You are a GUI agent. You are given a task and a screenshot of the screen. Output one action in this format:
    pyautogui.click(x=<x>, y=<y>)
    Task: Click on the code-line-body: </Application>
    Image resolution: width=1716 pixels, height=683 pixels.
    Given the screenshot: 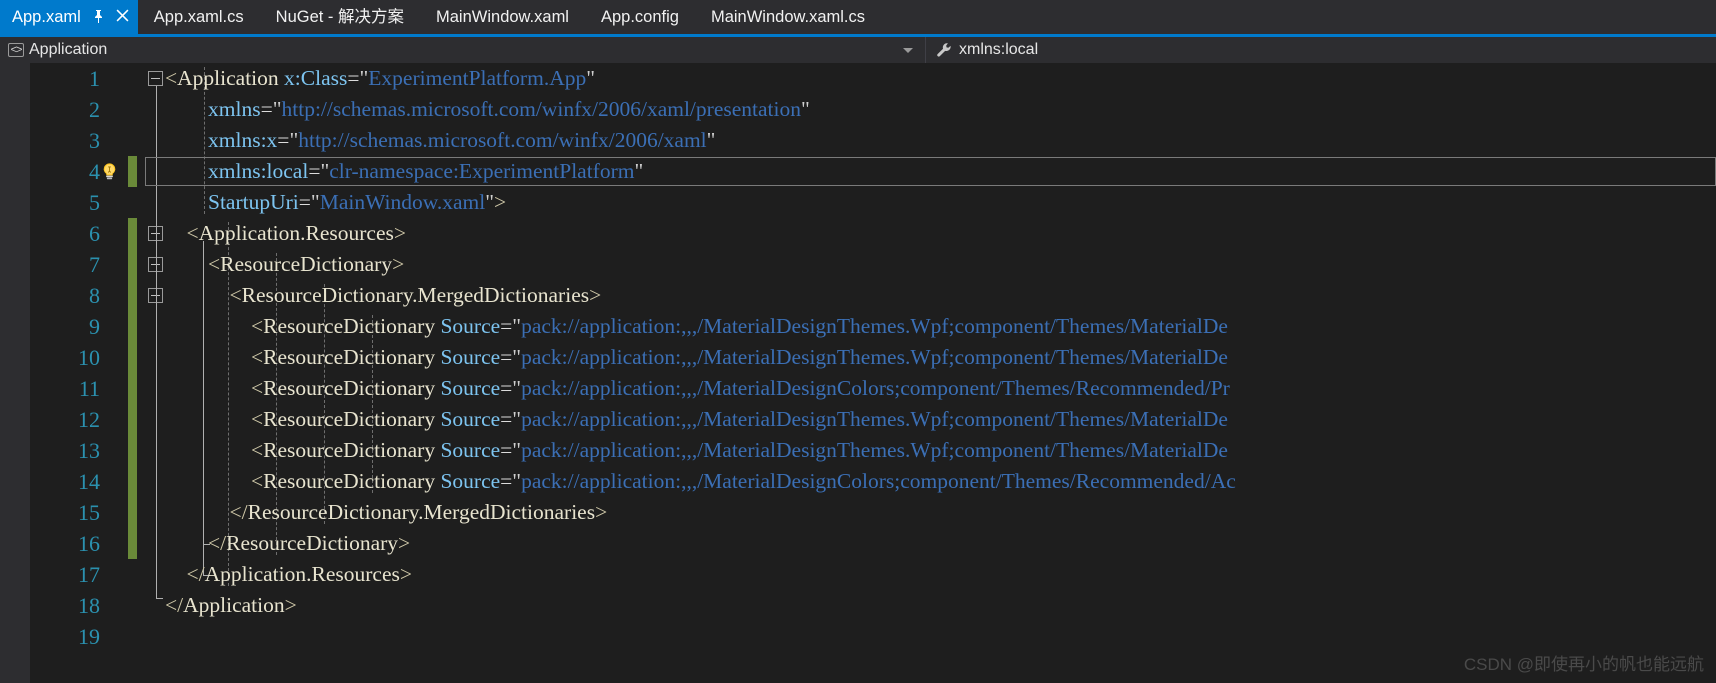 What is the action you would take?
    pyautogui.click(x=930, y=605)
    